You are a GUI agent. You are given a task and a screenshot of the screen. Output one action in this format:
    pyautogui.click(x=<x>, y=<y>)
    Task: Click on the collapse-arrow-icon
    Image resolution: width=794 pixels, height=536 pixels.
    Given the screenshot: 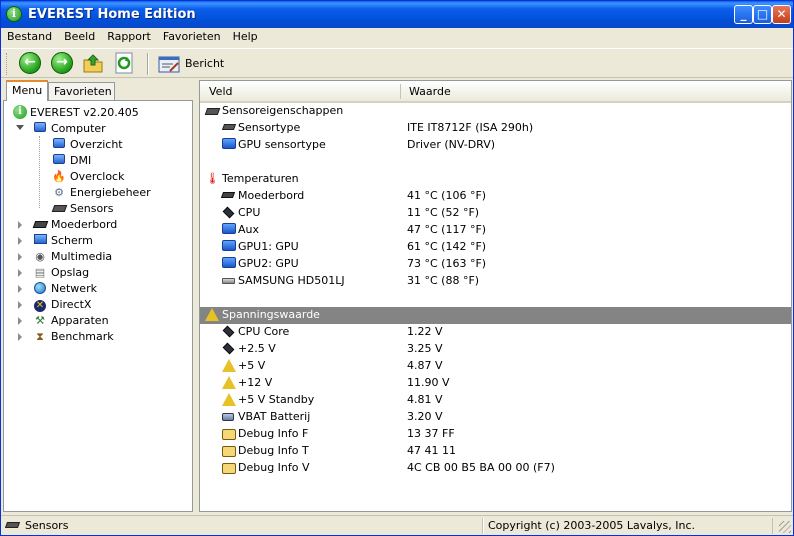 What is the action you would take?
    pyautogui.click(x=20, y=127)
    